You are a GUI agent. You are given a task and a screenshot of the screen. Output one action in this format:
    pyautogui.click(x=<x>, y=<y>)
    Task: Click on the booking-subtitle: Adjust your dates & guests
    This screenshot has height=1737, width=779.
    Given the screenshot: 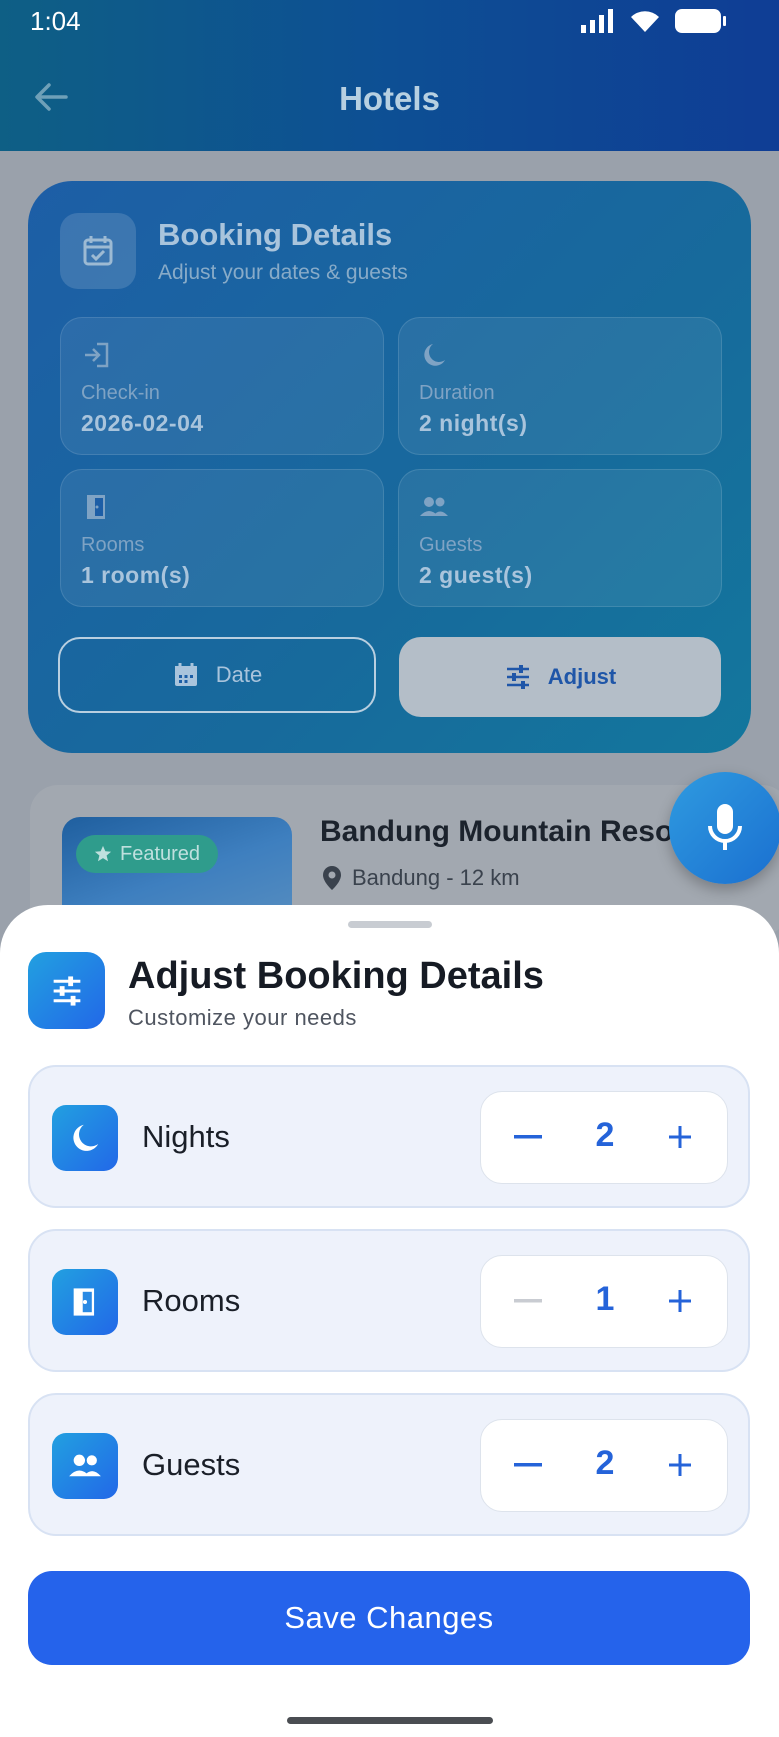 What is the action you would take?
    pyautogui.click(x=283, y=272)
    